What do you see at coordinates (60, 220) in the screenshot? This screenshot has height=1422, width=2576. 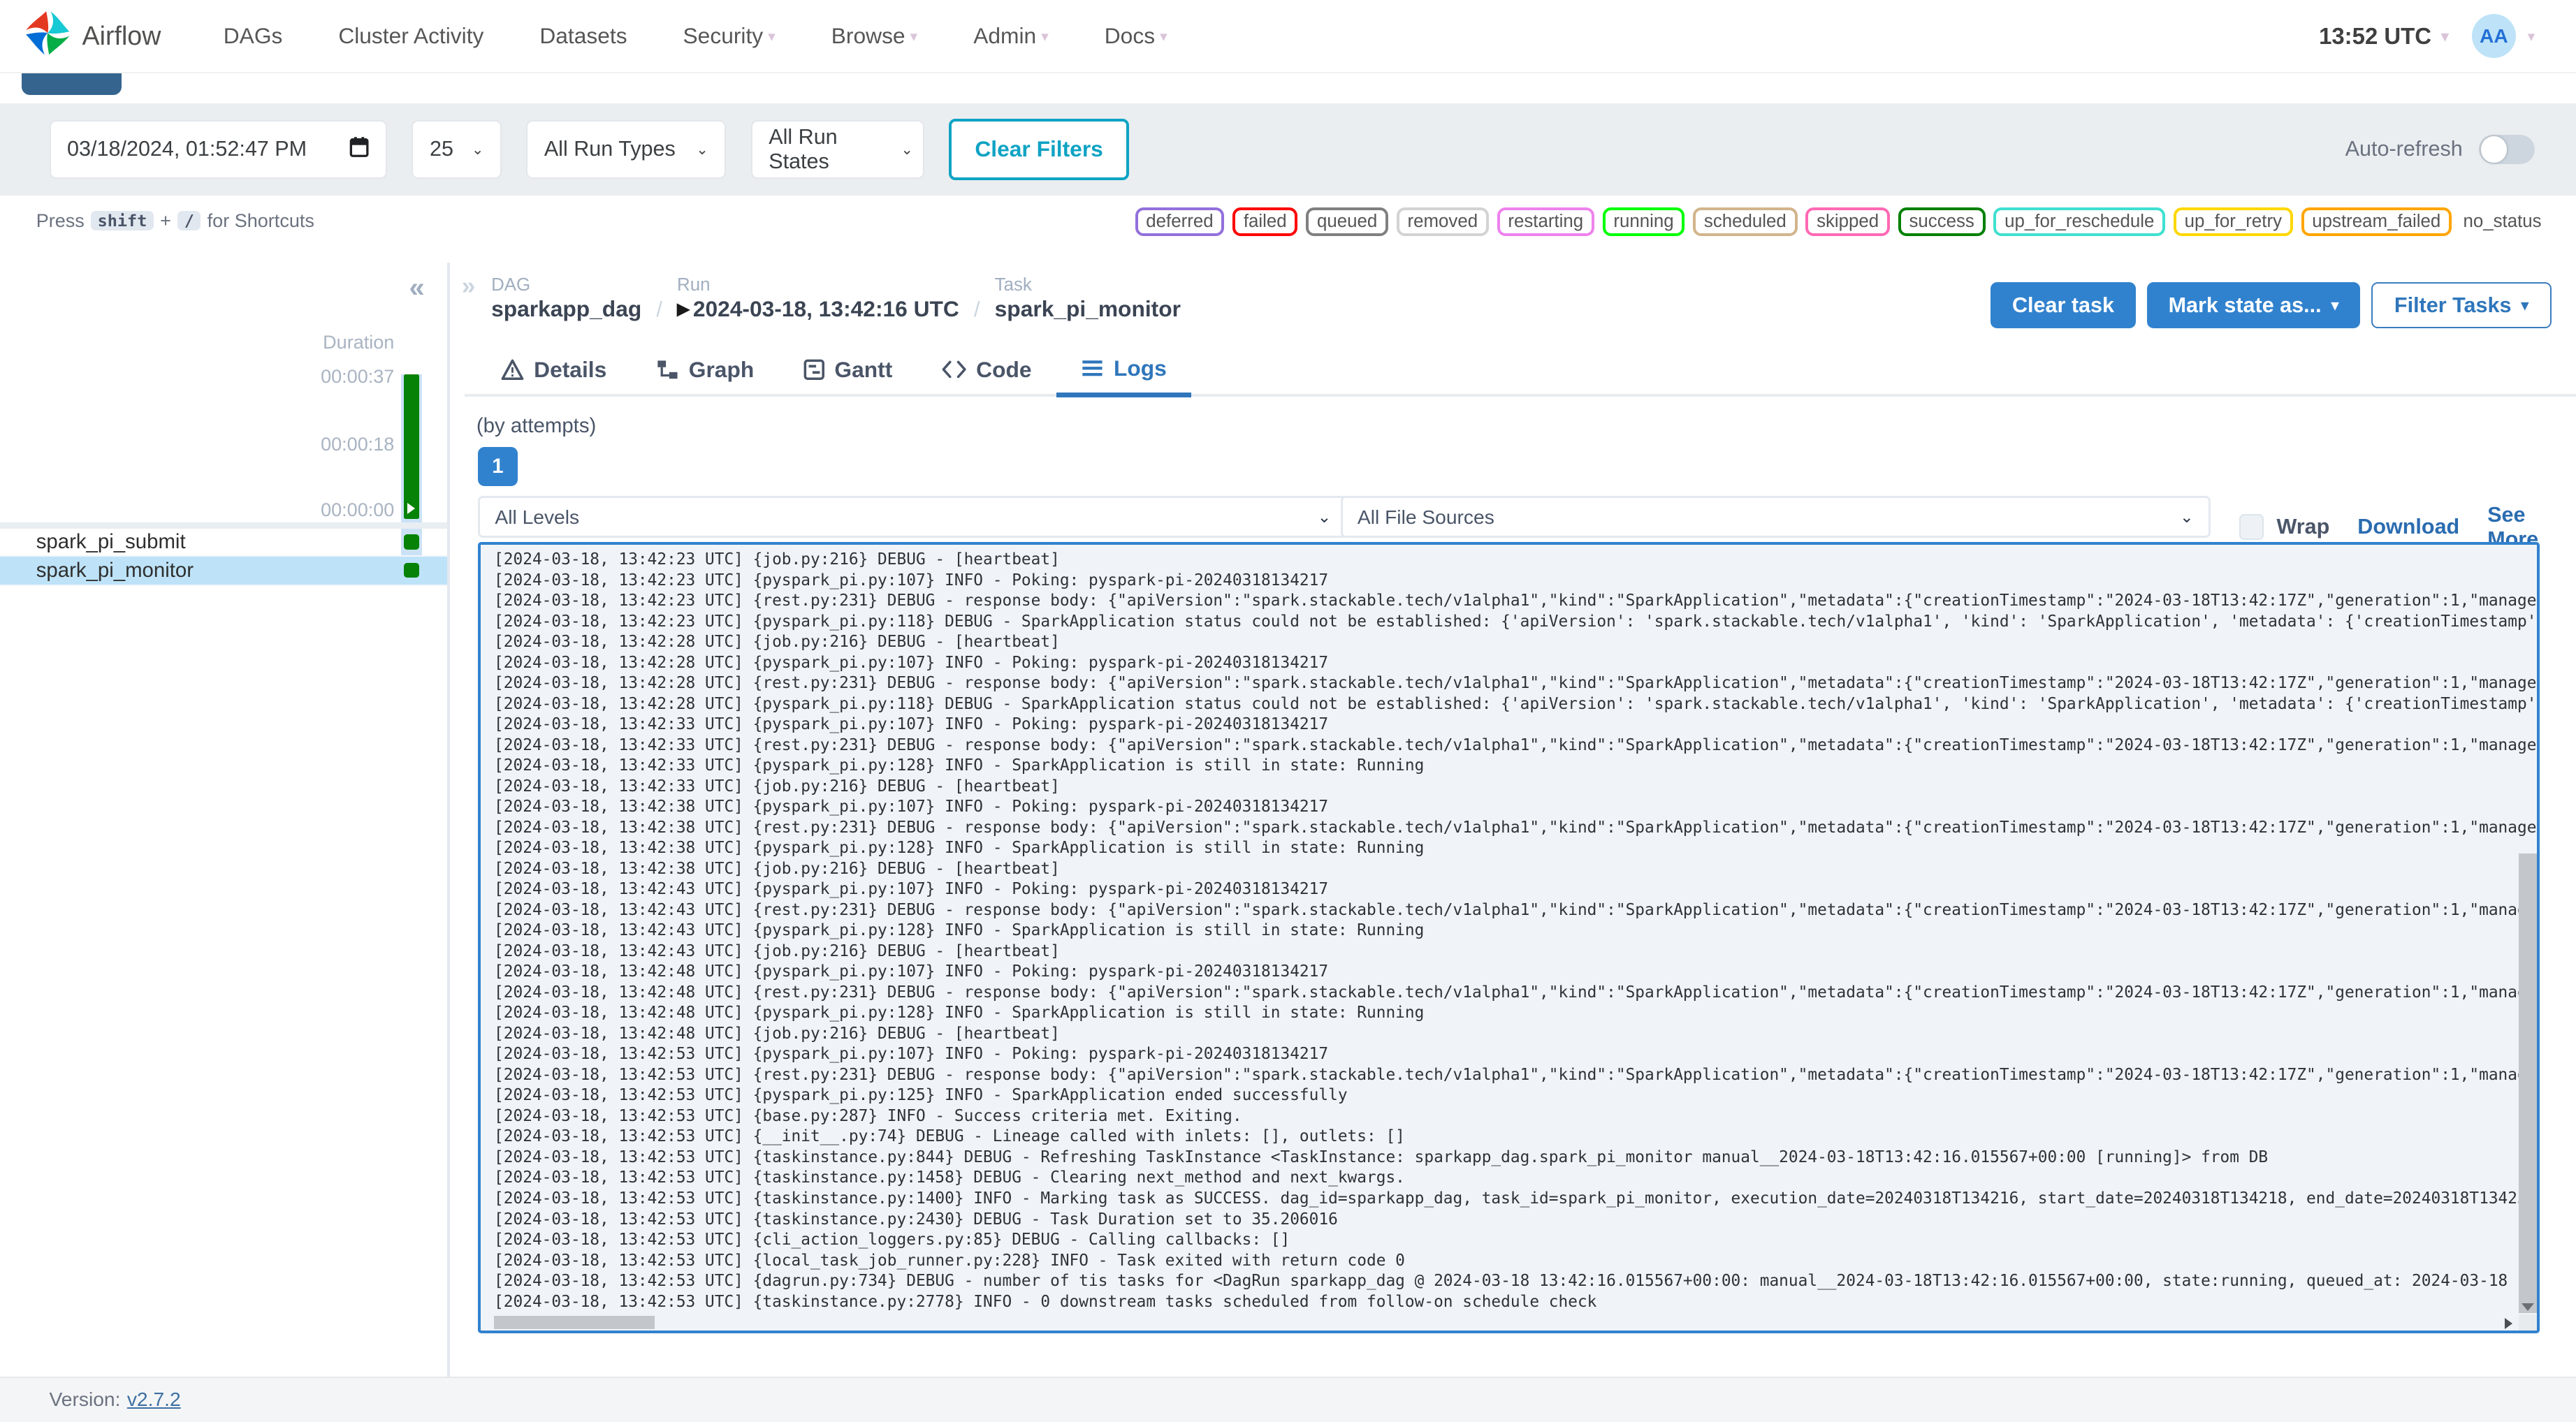 I see `shortcuts-text: Press` at bounding box center [60, 220].